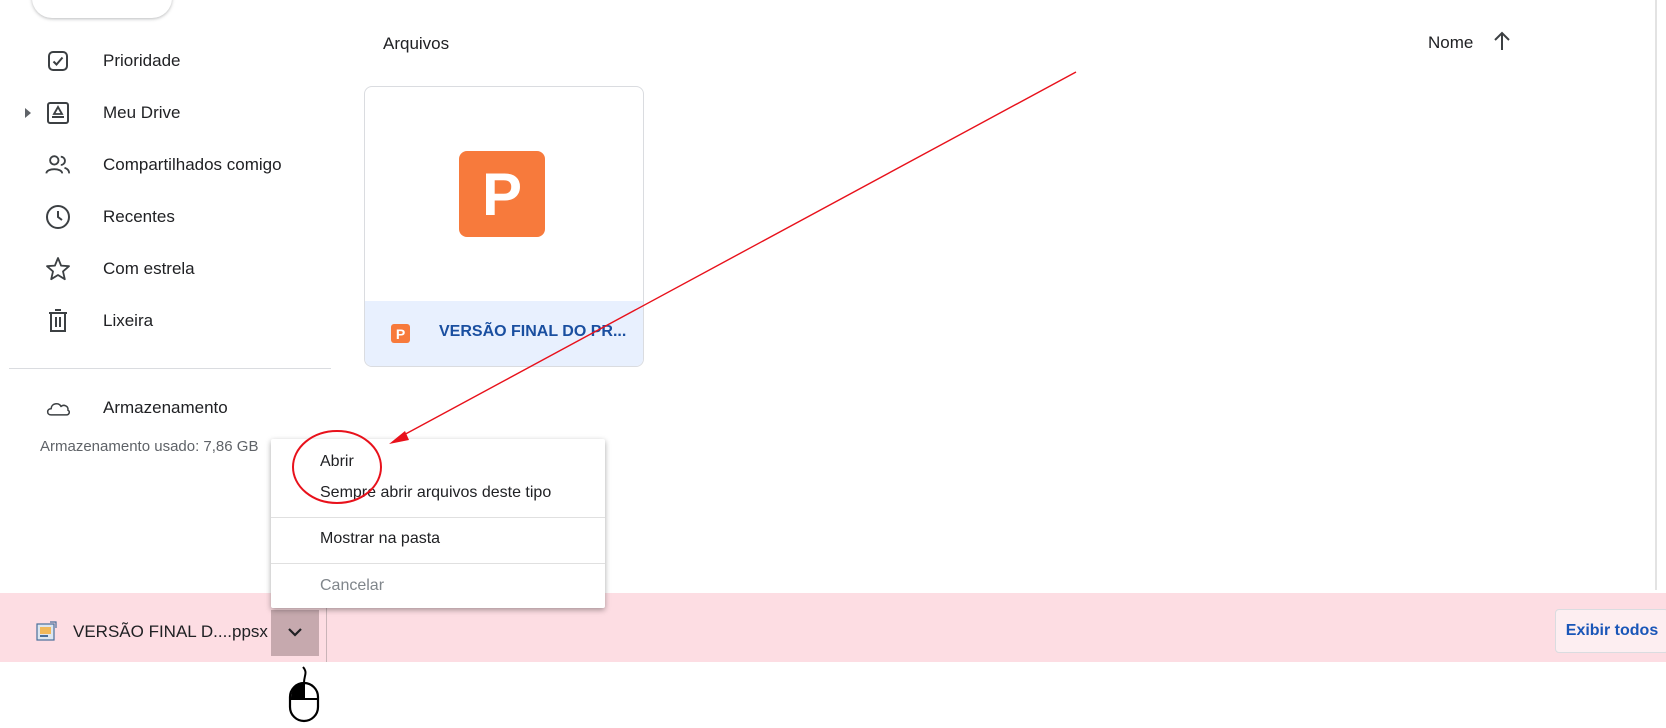 The width and height of the screenshot is (1666, 728). Describe the element at coordinates (170, 368) in the screenshot. I see `sidebar-divider` at that location.